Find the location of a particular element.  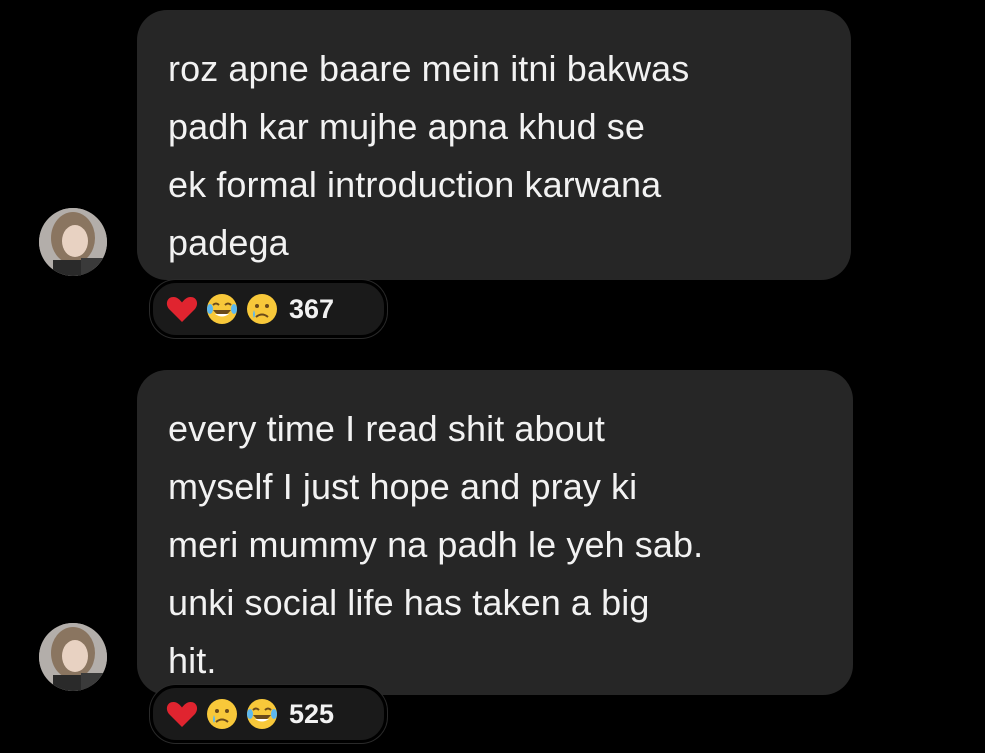

reactions-bar: 525 is located at coordinates (268, 714).